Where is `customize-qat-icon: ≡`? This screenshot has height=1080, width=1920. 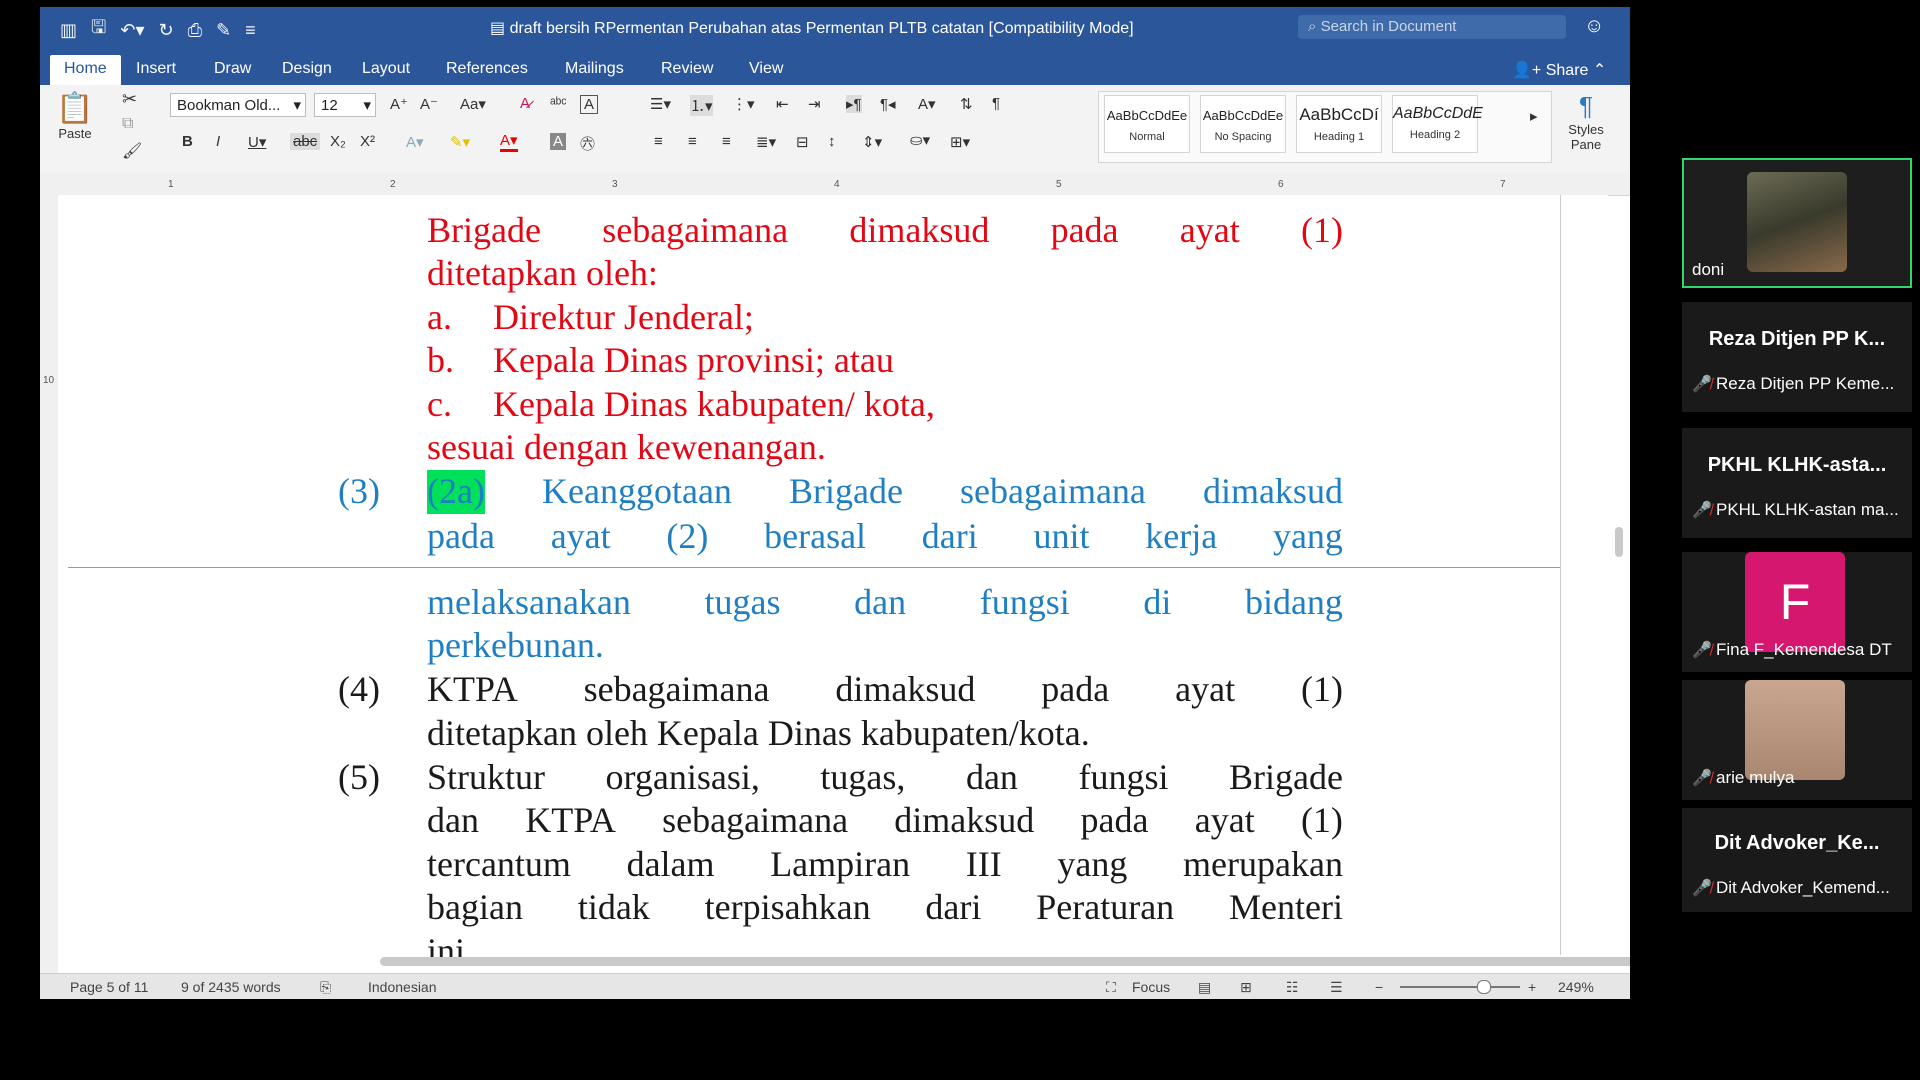 customize-qat-icon: ≡ is located at coordinates (250, 30).